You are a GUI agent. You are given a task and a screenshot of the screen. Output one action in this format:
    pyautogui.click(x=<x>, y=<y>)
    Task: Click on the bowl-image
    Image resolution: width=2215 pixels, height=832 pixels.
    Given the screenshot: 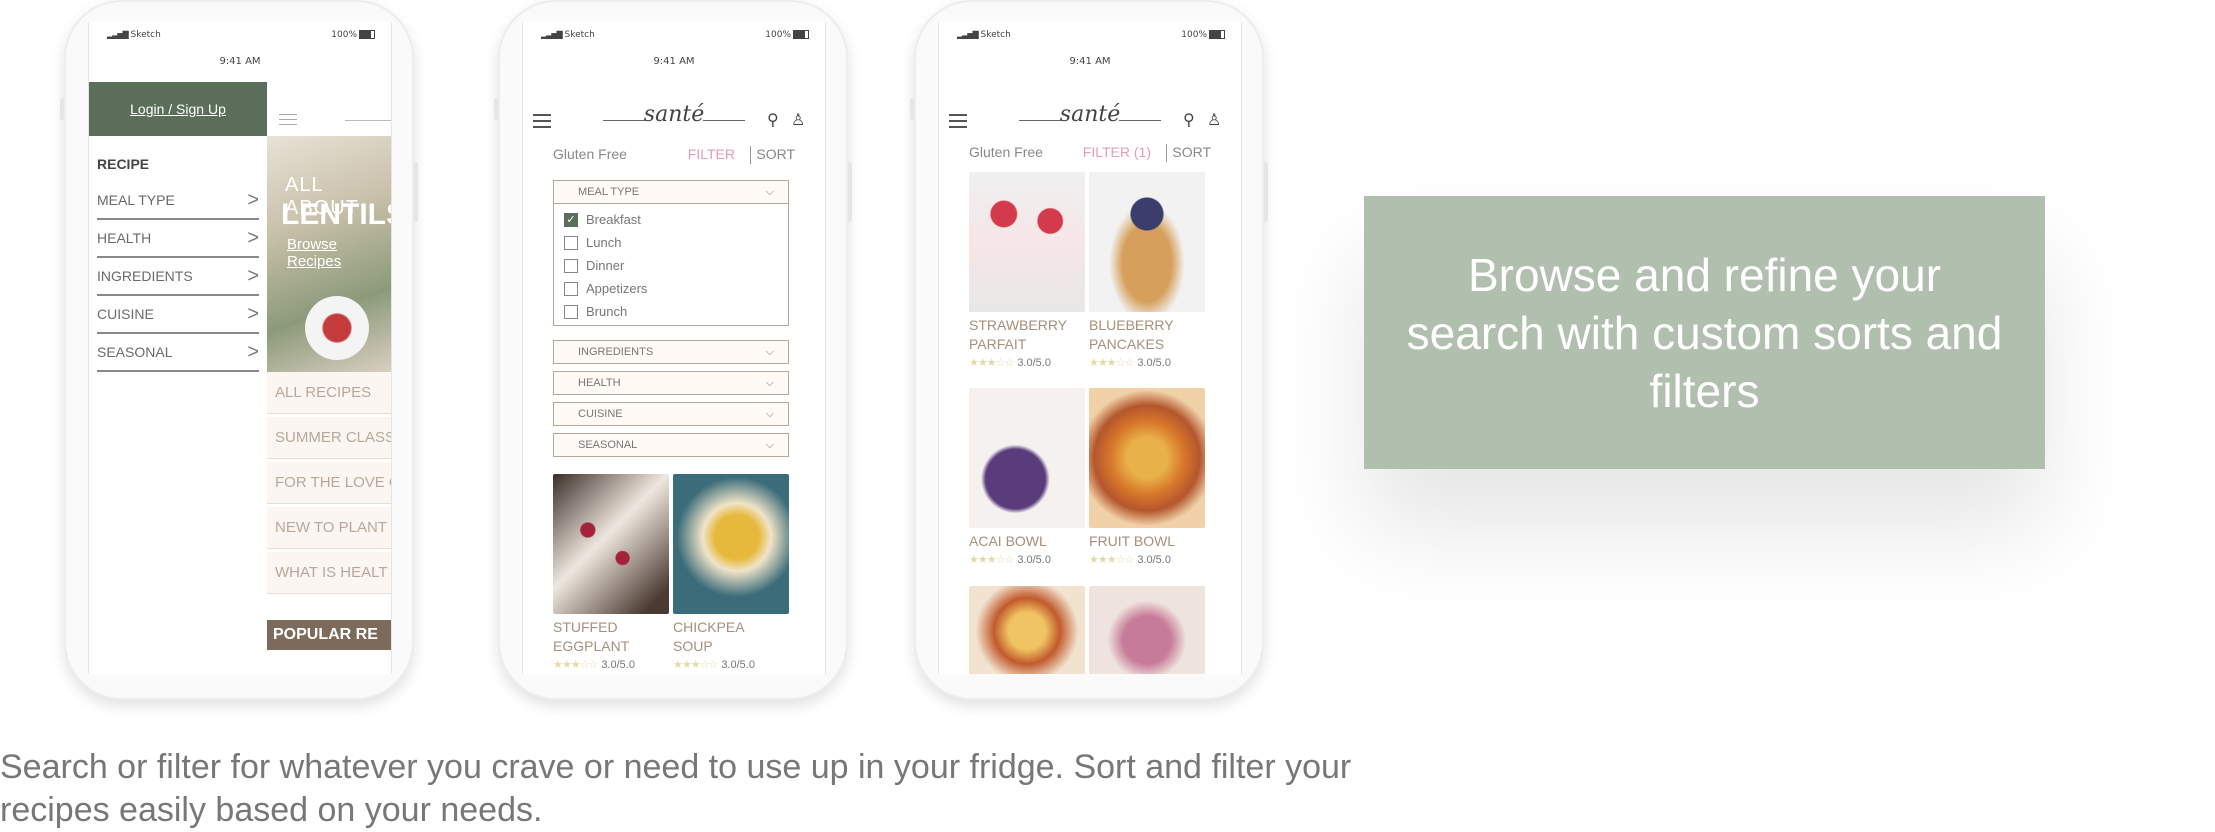 What is the action you would take?
    pyautogui.click(x=337, y=328)
    